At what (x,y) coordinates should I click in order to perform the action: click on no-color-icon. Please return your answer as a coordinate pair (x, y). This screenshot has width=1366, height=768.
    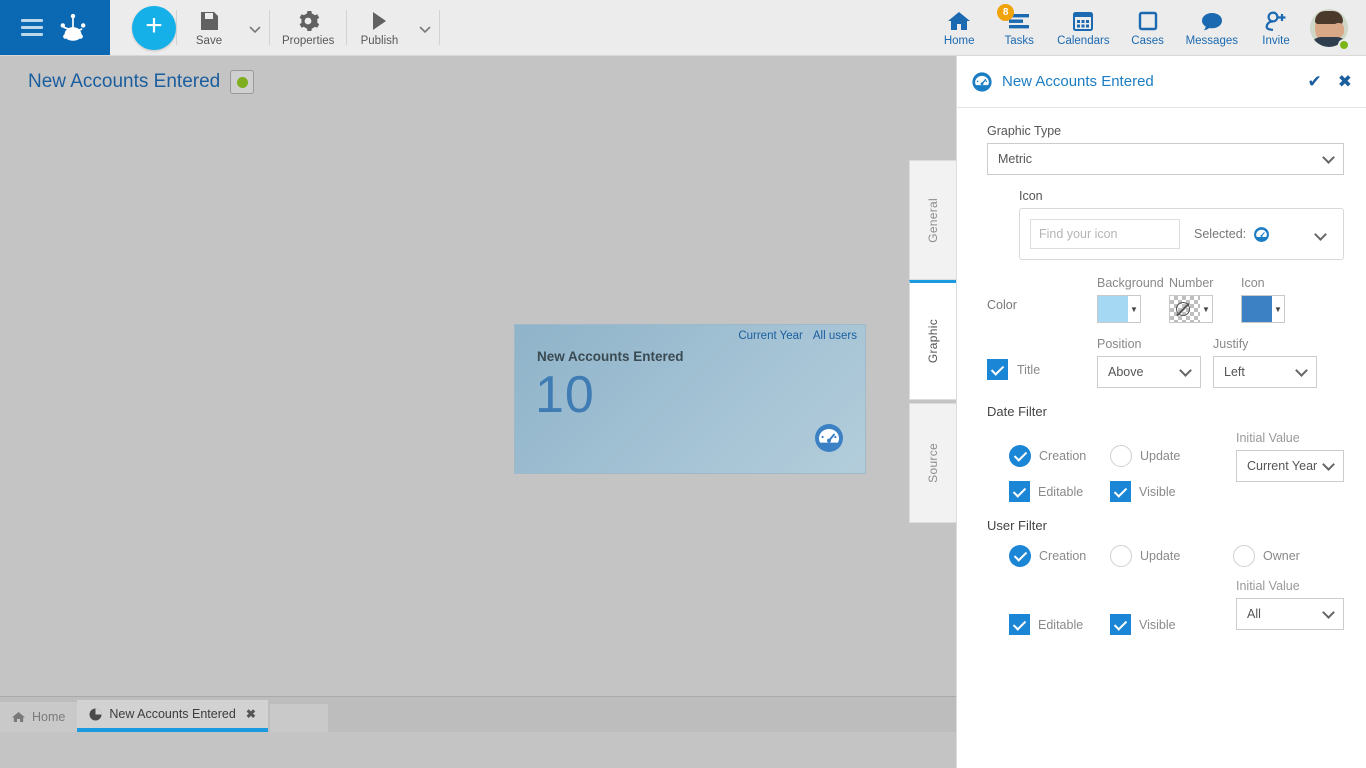
    Looking at the image, I should click on (1183, 309).